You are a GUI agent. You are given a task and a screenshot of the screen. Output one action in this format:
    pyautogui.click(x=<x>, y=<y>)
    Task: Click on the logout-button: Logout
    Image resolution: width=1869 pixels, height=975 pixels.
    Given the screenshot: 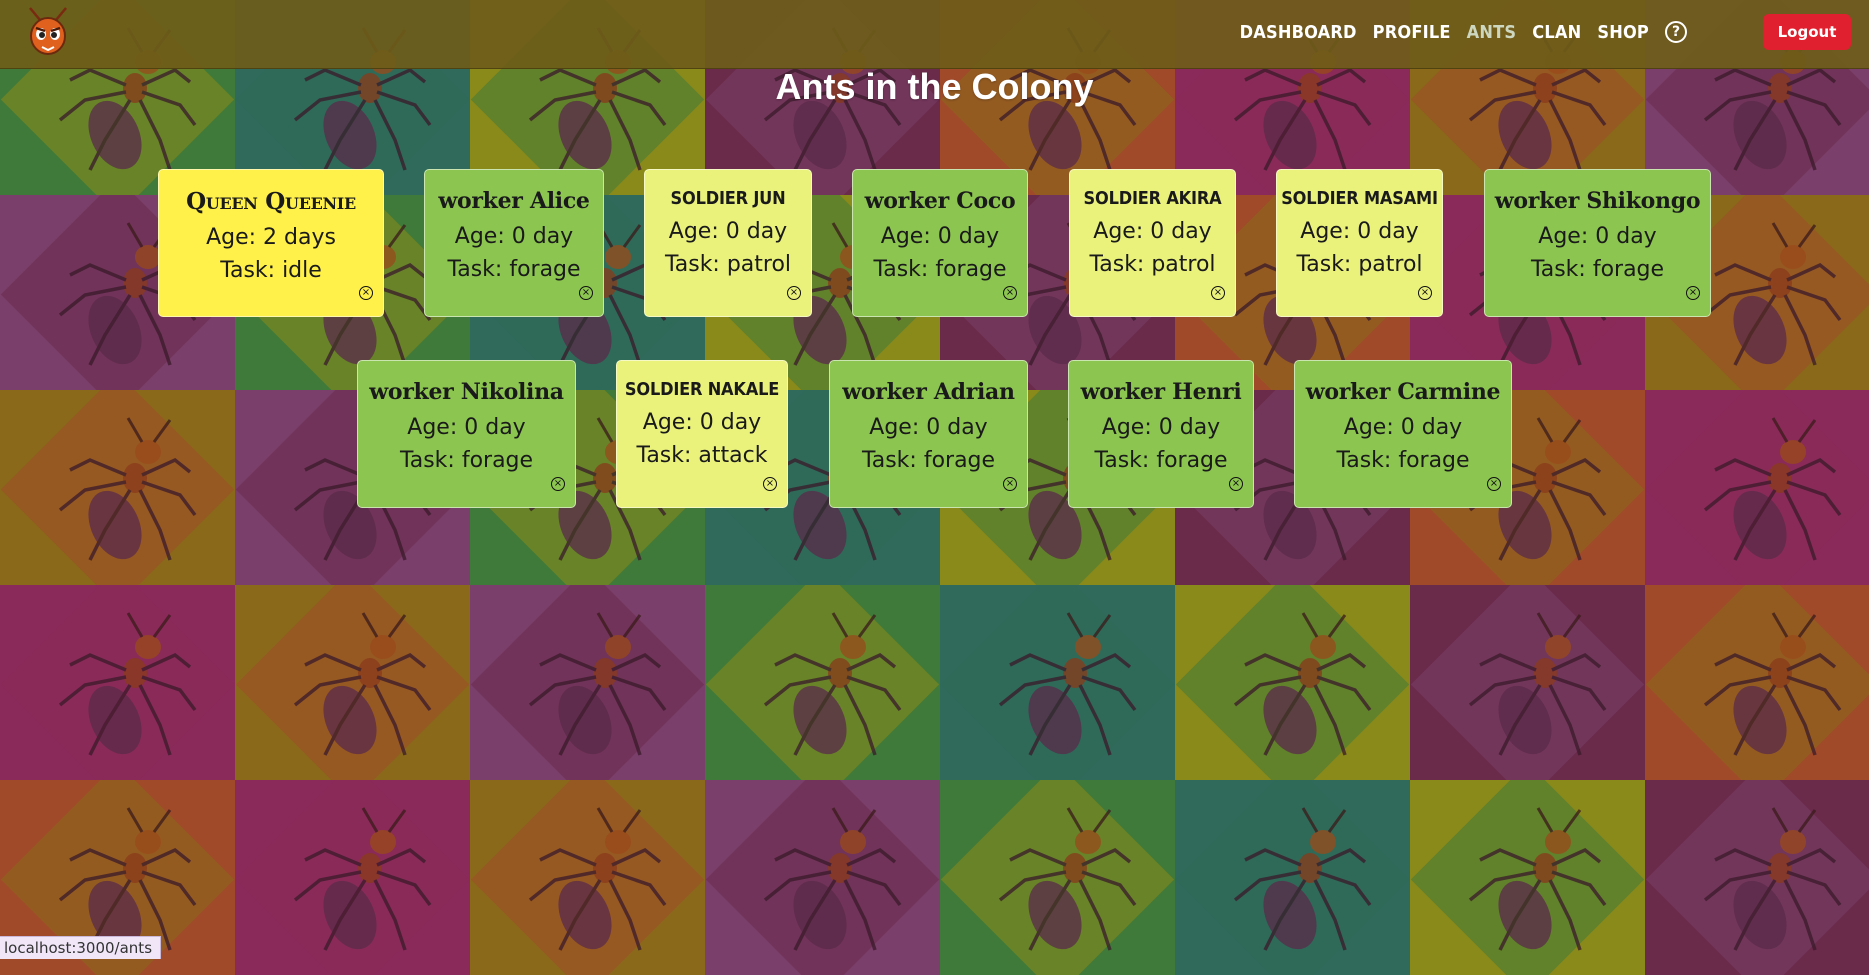 What is the action you would take?
    pyautogui.click(x=1807, y=32)
    